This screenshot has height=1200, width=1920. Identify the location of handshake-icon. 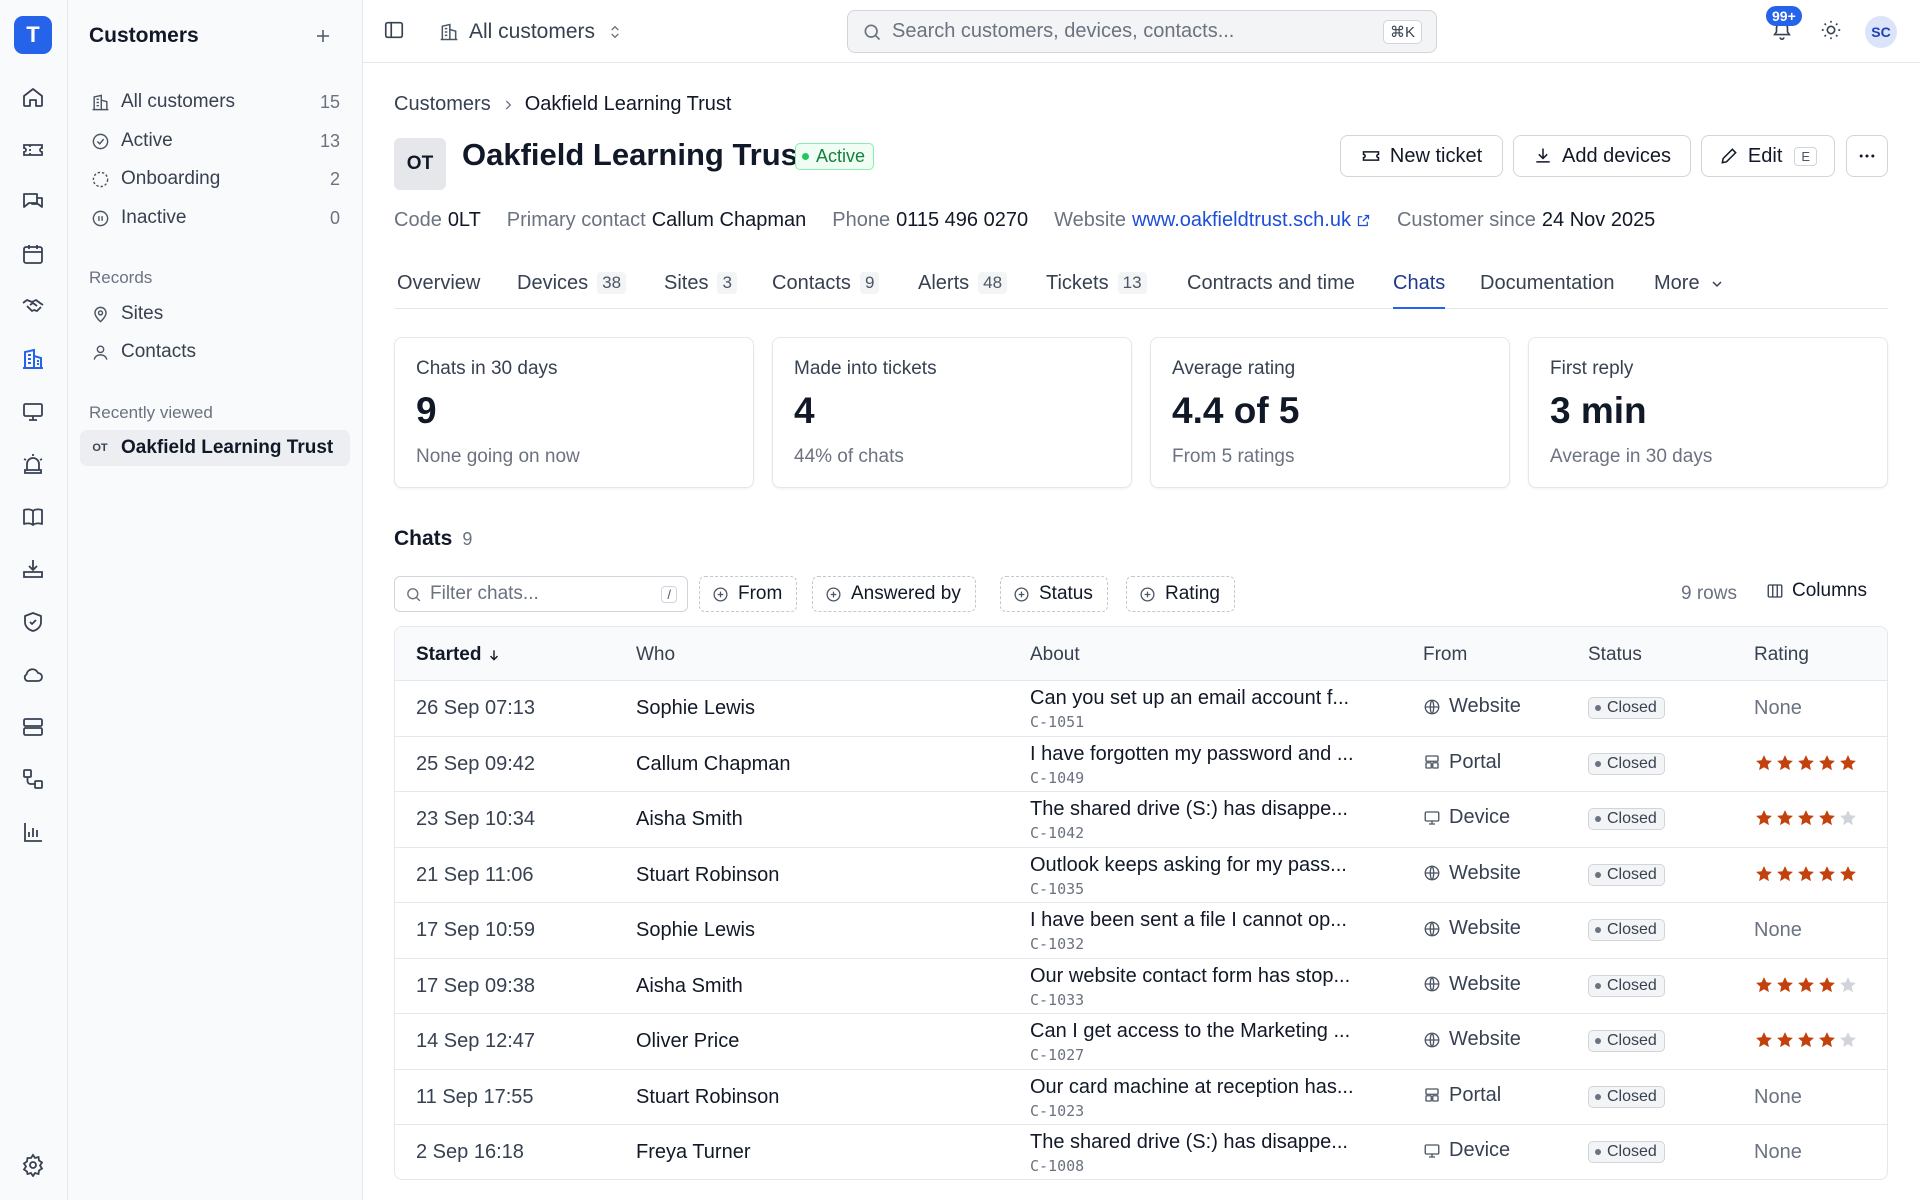
(33, 306).